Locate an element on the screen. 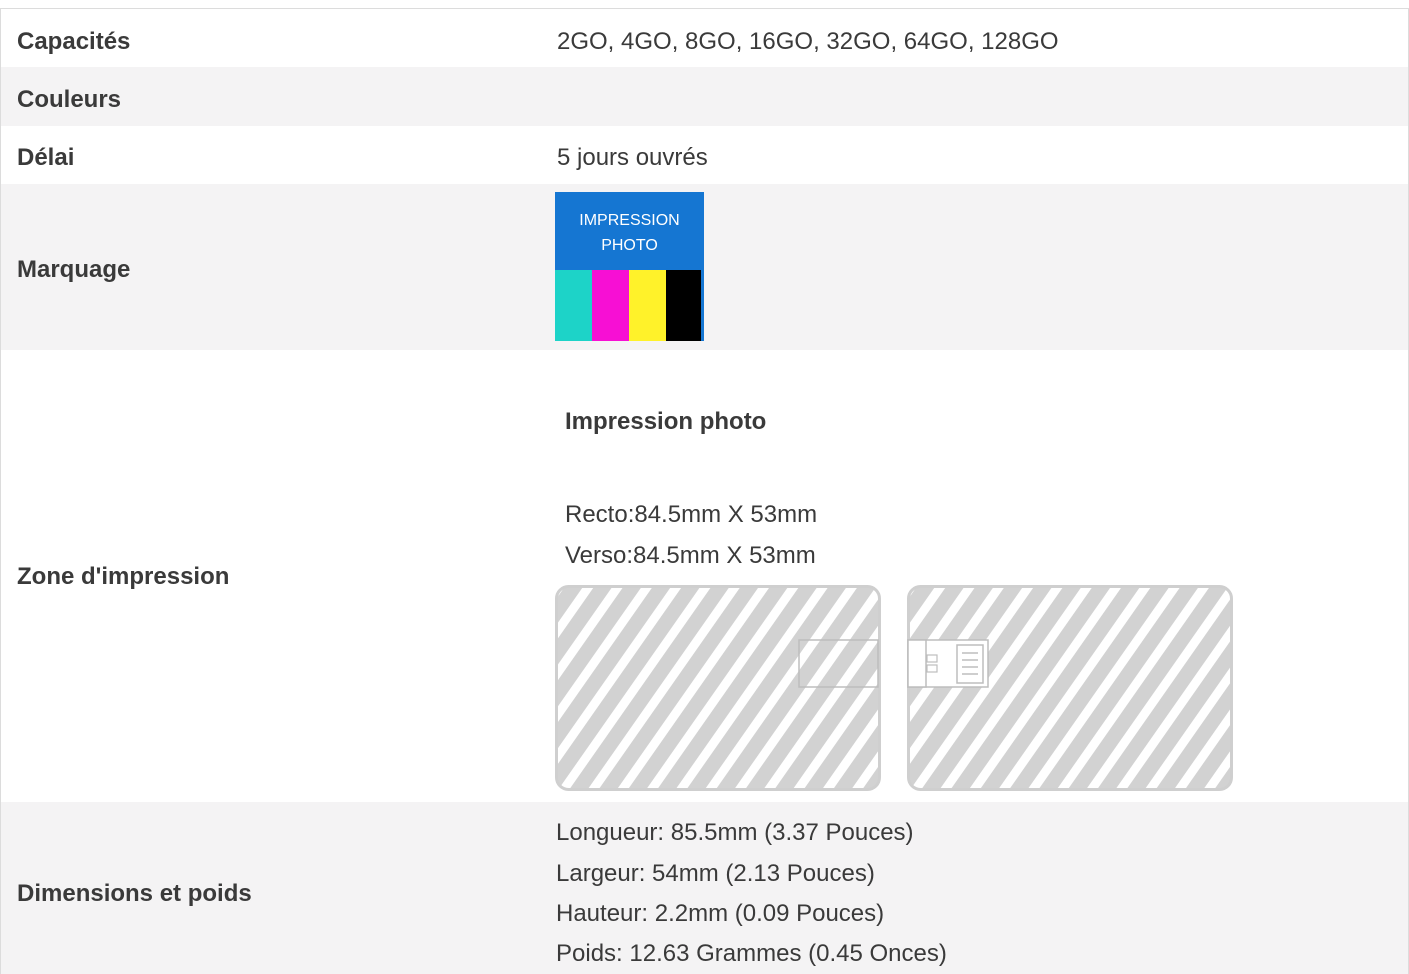 The width and height of the screenshot is (1409, 974). cmyk-cyan-strip is located at coordinates (573, 305).